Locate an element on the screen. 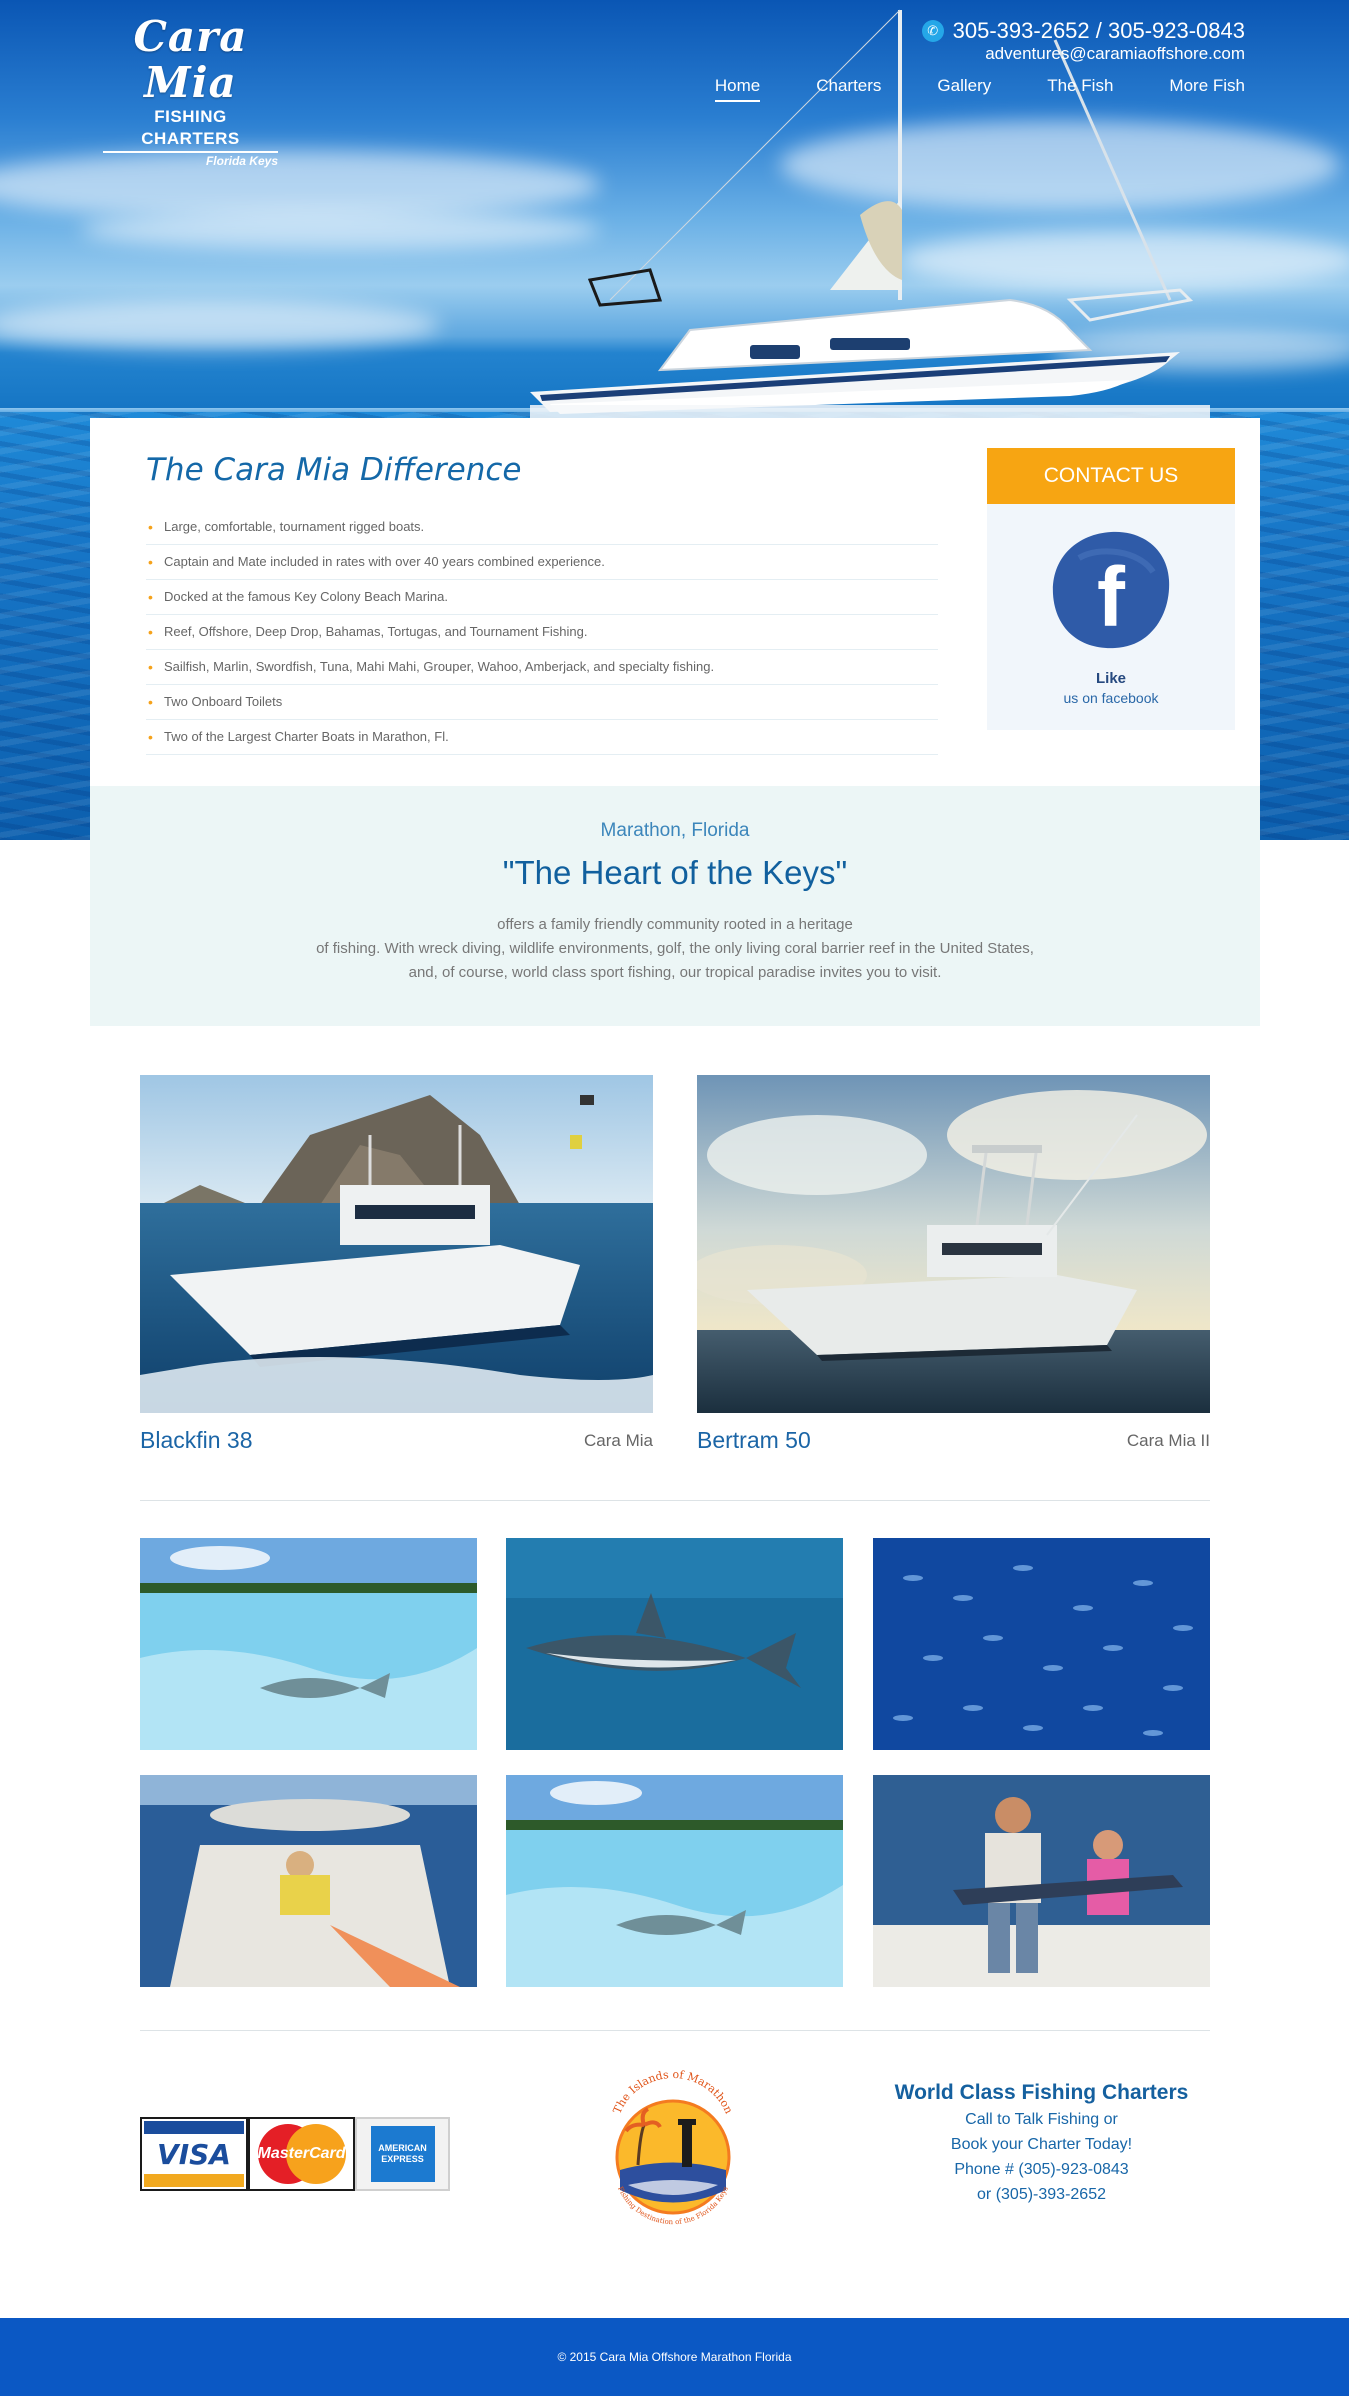 The height and width of the screenshot is (2396, 1349). visa-card-icon: VISA is located at coordinates (194, 2154).